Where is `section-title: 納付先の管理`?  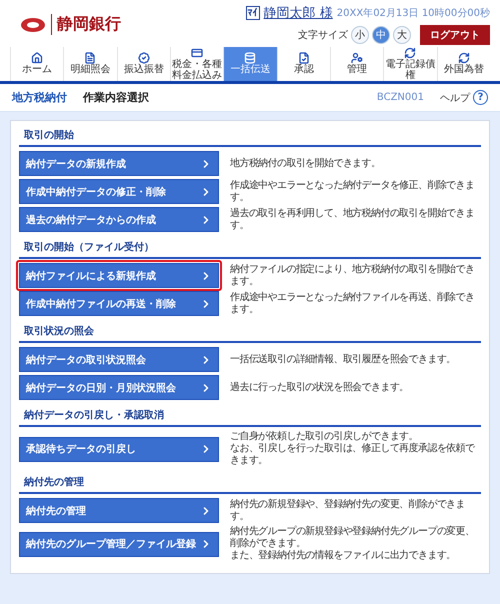 section-title: 納付先の管理 is located at coordinates (250, 482).